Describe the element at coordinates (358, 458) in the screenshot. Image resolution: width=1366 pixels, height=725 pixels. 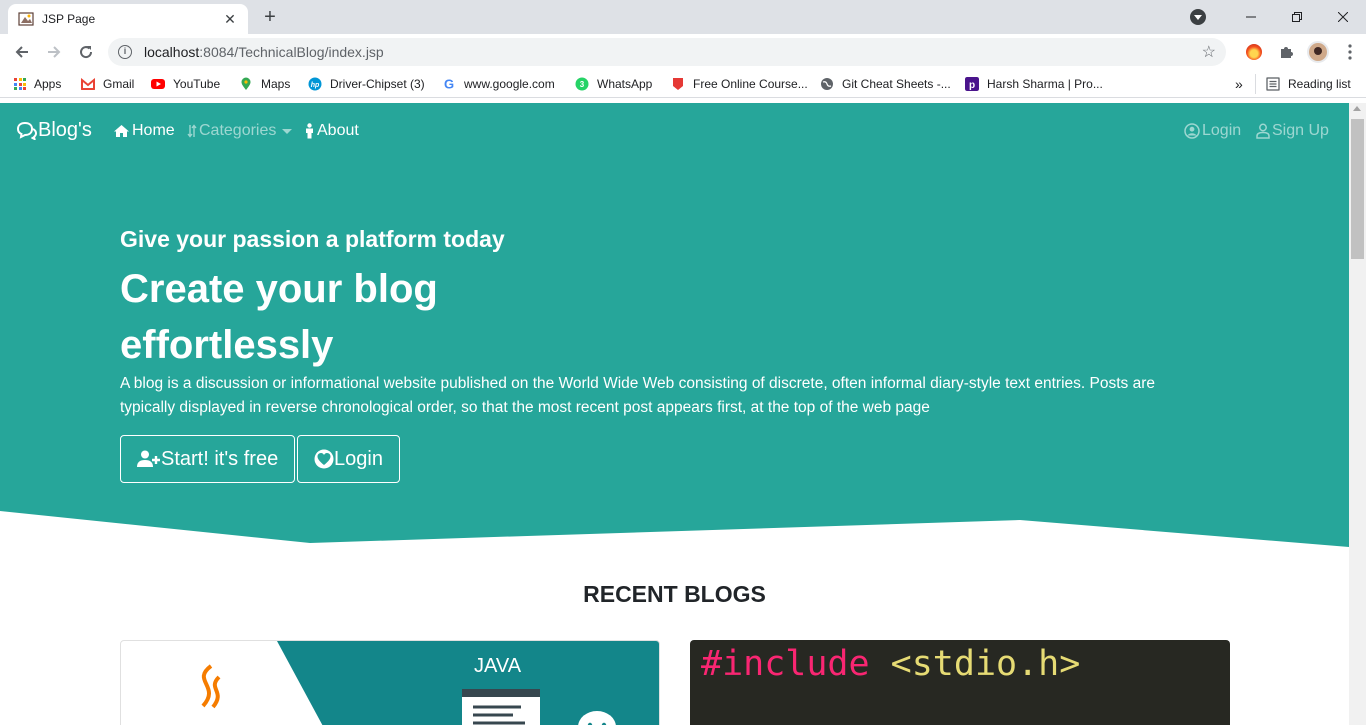
I see `hero-login-label: Login` at that location.